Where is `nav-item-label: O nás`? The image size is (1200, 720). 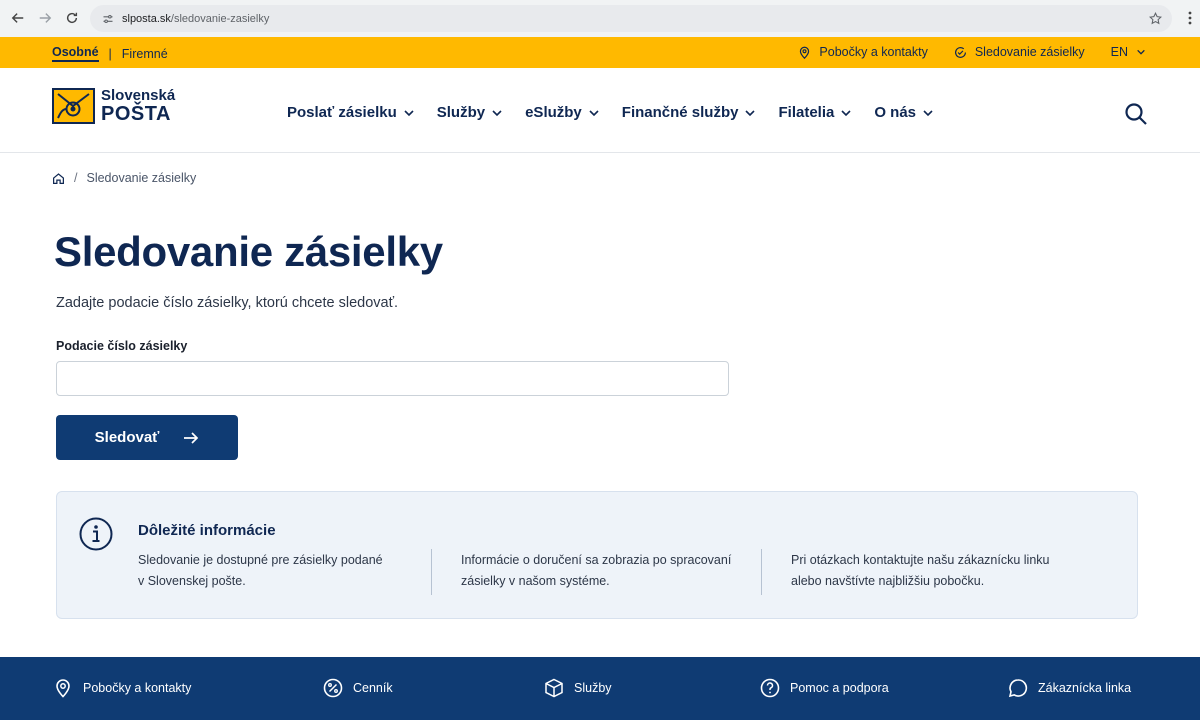 nav-item-label: O nás is located at coordinates (895, 112).